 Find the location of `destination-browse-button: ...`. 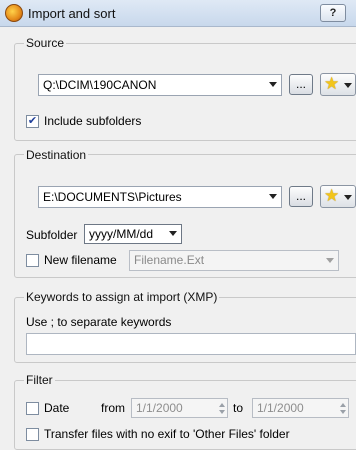

destination-browse-button: ... is located at coordinates (301, 196).